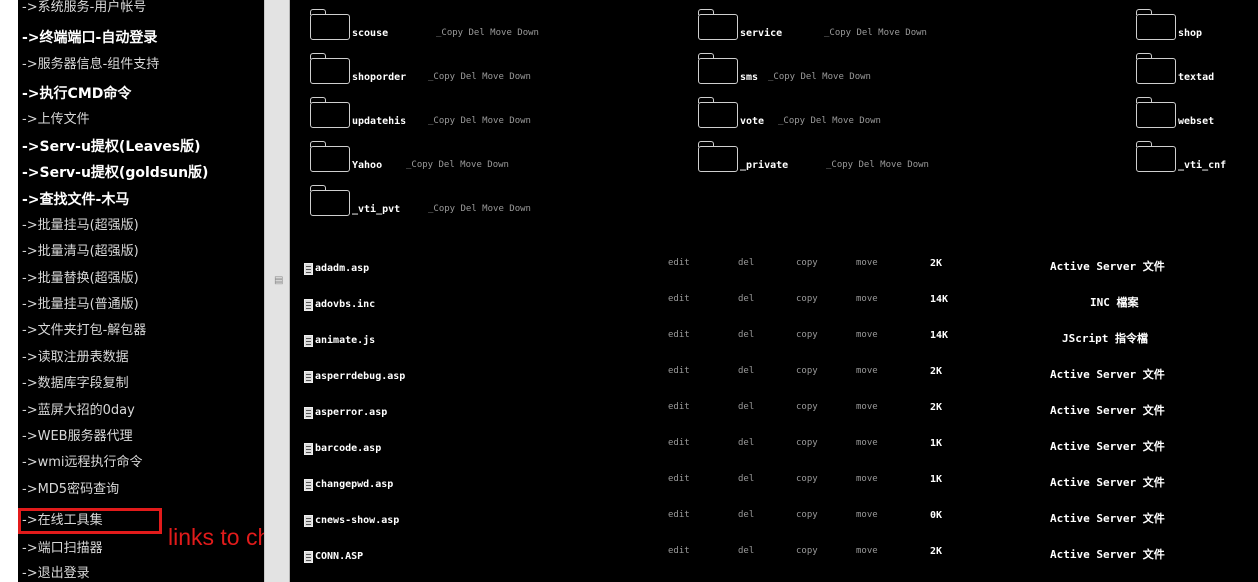 Image resolution: width=1258 pixels, height=582 pixels. Describe the element at coordinates (1197, 157) in the screenshot. I see `folder-item: _vti_cnf` at that location.